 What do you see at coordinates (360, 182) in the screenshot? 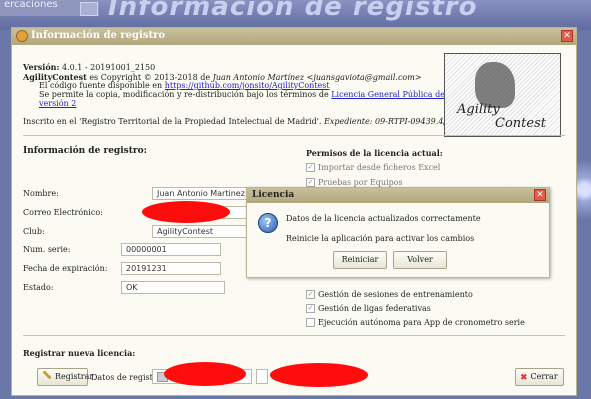
I see `permission-label: Pruebas por Equipos` at bounding box center [360, 182].